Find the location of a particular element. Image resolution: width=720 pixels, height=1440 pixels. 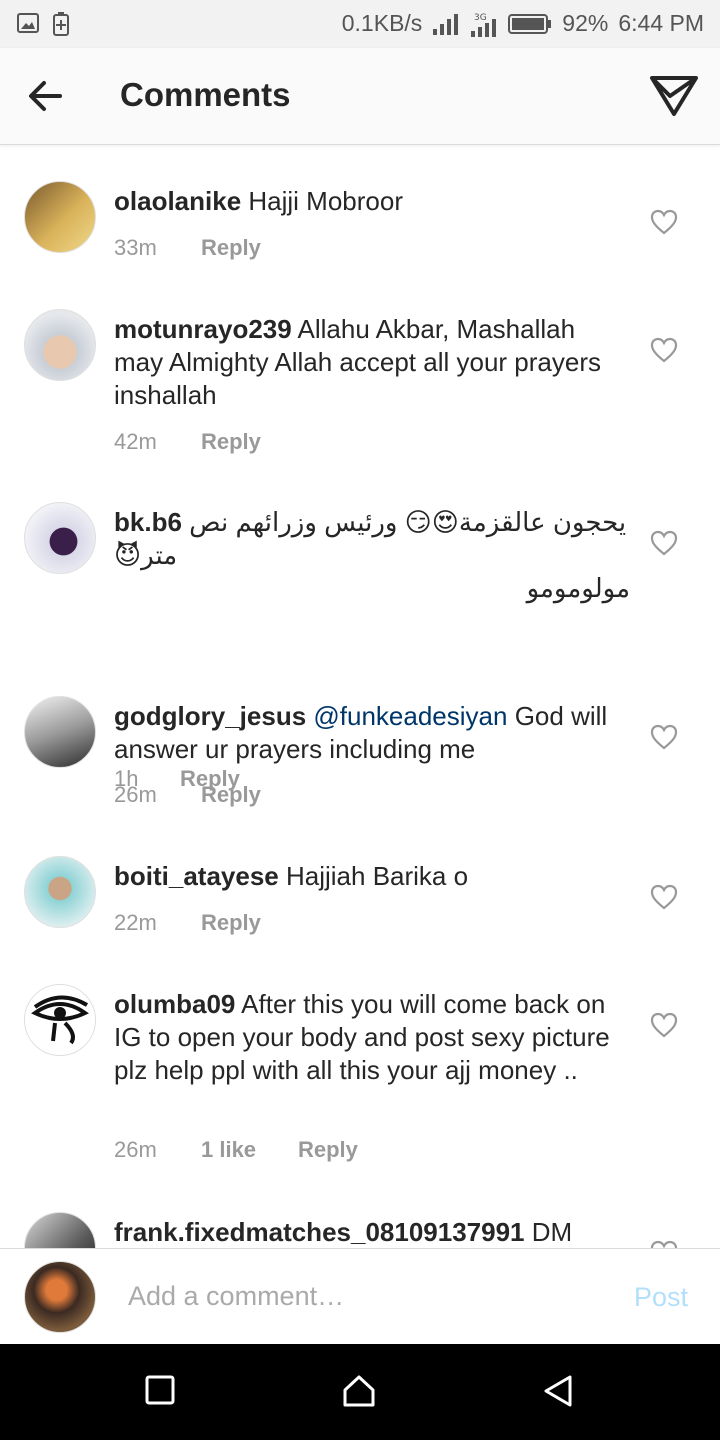

network-speed: 0.1KB/s is located at coordinates (382, 23).